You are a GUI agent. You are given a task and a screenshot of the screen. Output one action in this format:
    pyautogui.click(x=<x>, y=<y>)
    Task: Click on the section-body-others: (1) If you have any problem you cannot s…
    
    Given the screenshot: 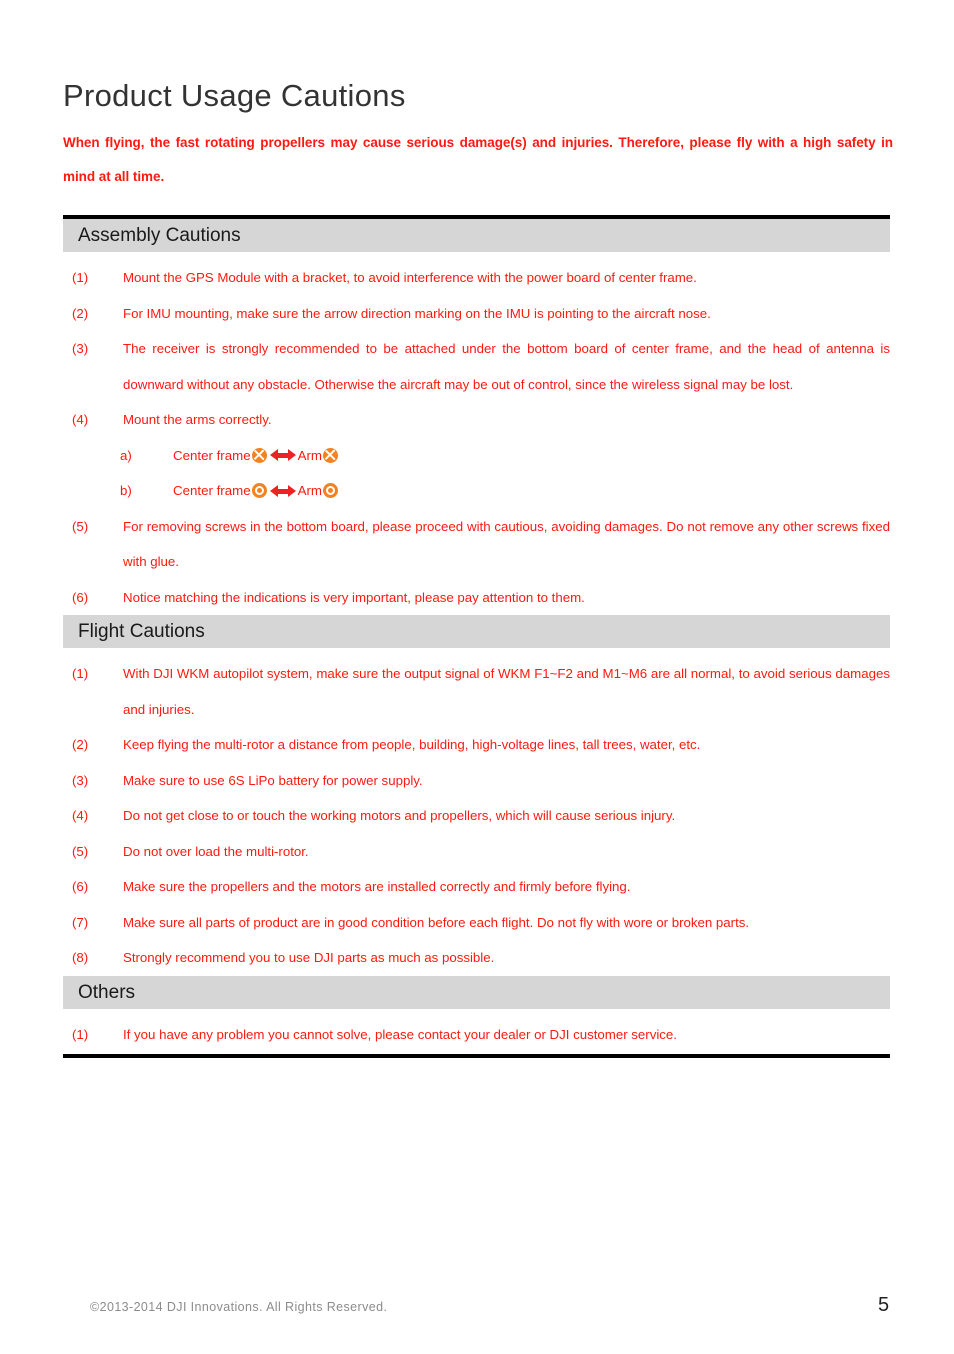 What is the action you would take?
    pyautogui.click(x=476, y=1031)
    